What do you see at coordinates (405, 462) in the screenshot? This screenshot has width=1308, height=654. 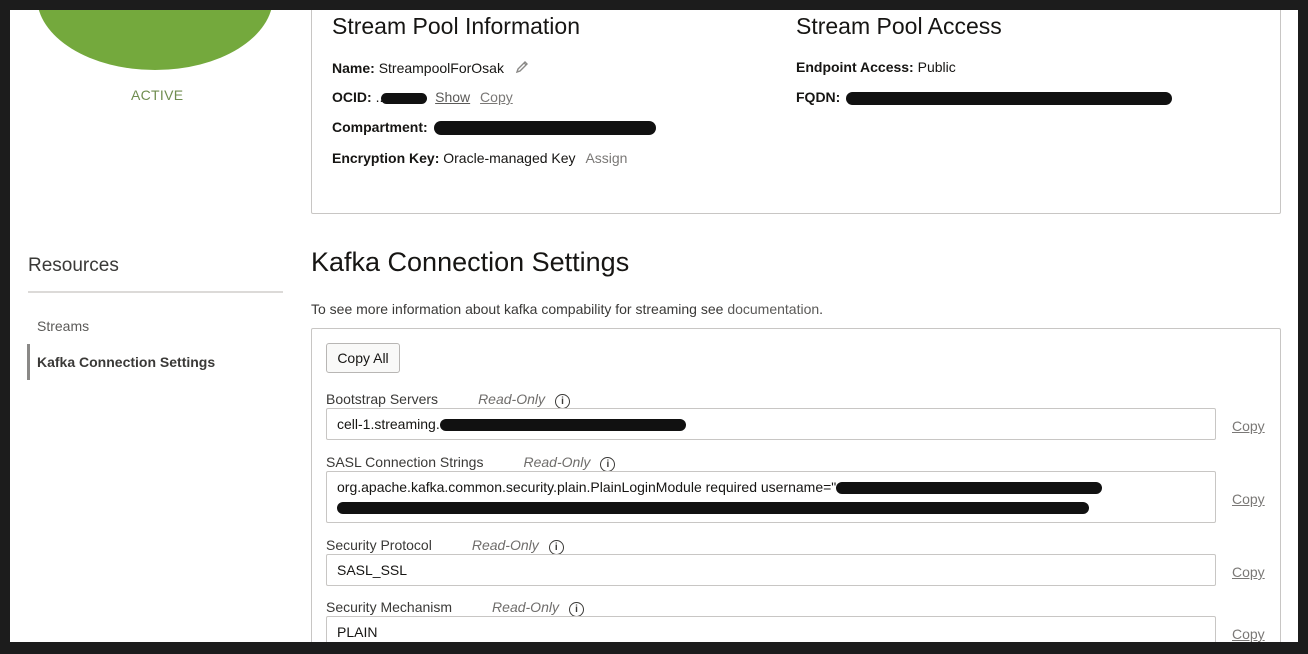 I see `sasl-connection-strings-label: SASL Connection Strings` at bounding box center [405, 462].